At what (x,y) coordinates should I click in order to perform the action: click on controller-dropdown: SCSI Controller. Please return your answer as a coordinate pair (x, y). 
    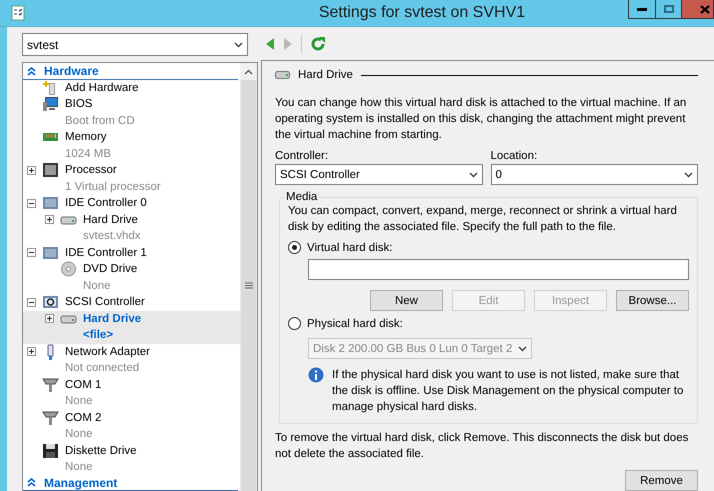
    Looking at the image, I should click on (378, 174).